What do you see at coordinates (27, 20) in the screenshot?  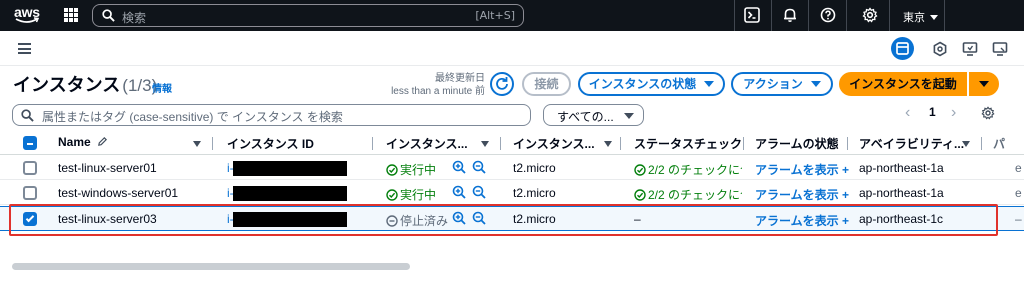 I see `aws-smile-icon` at bounding box center [27, 20].